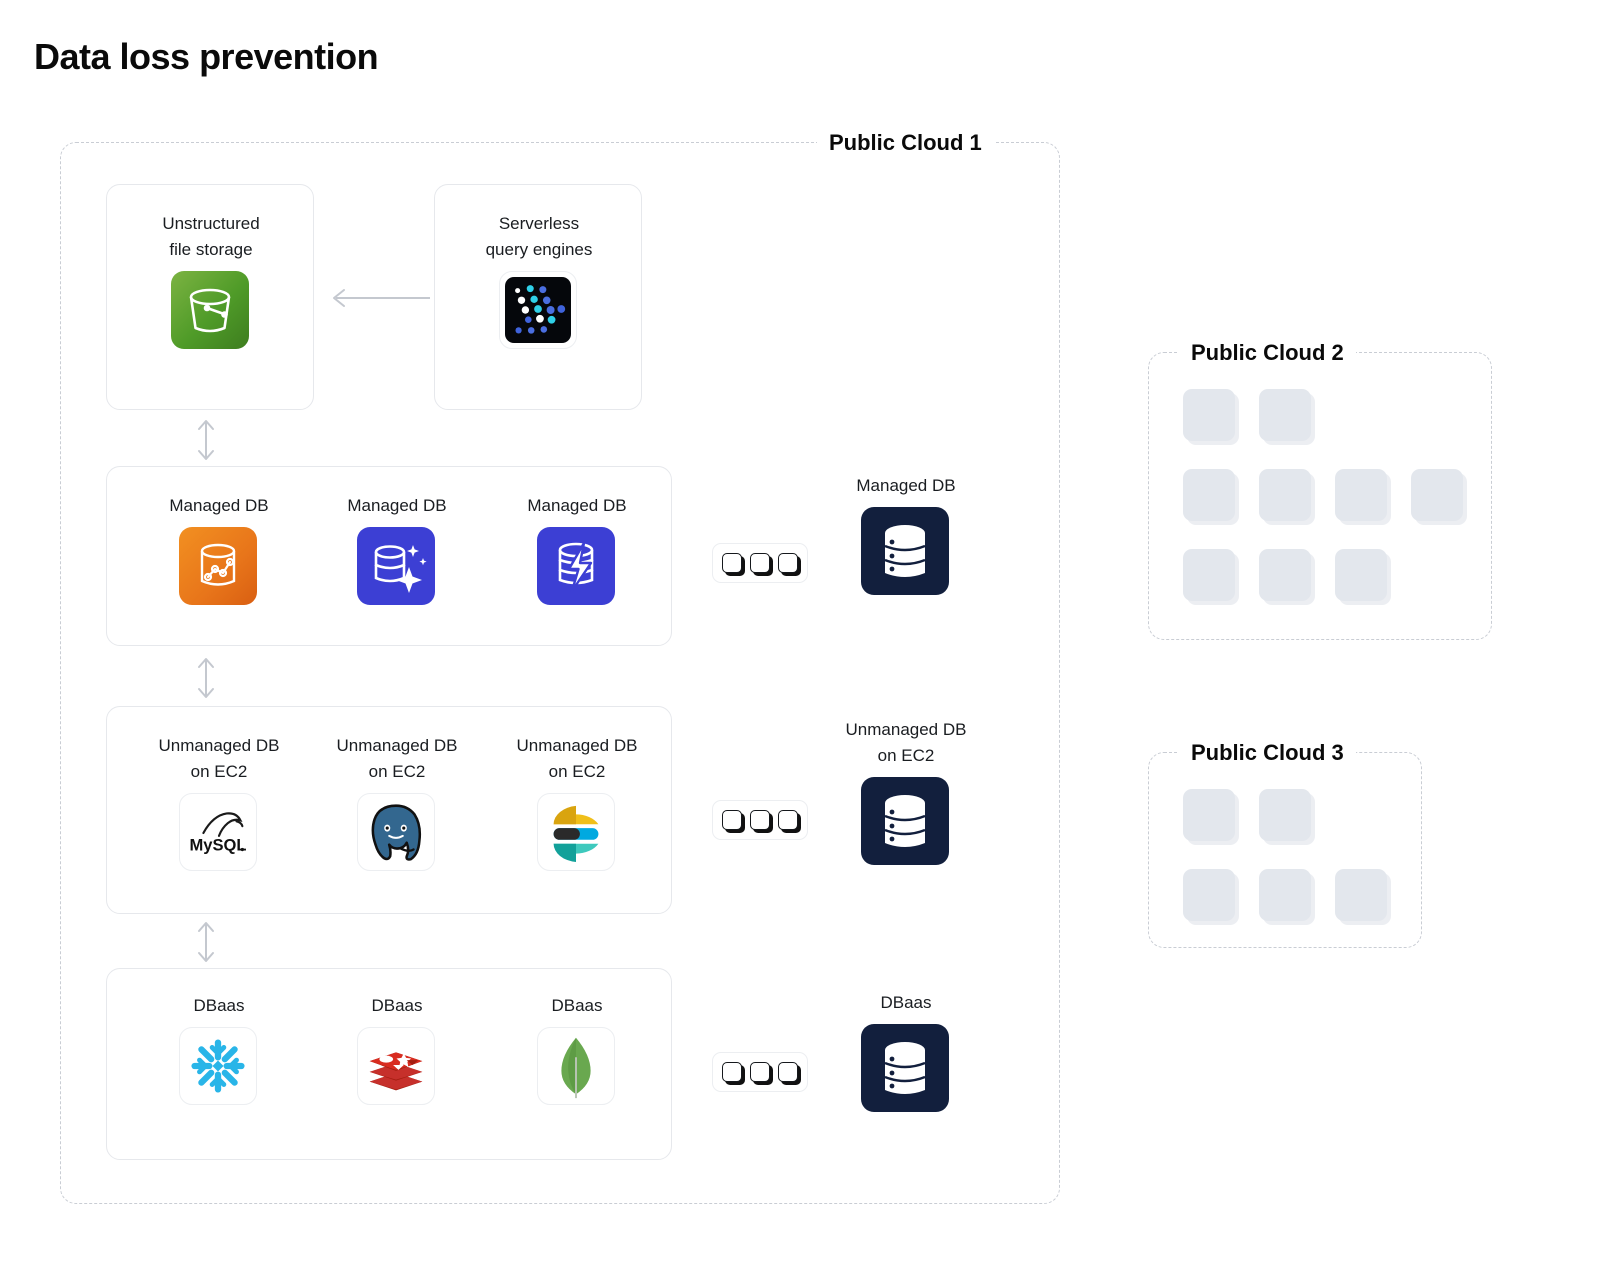  I want to click on connector-storage-to-managed, so click(206, 442).